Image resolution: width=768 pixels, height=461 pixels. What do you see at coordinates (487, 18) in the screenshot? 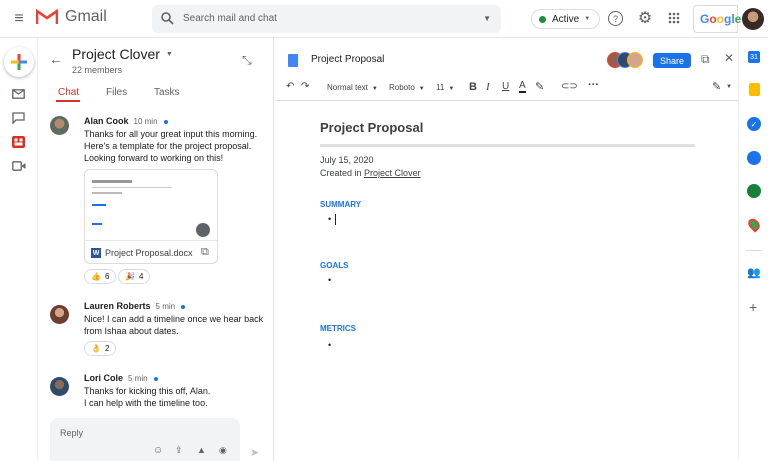
I see `search-options-icon: ▼` at bounding box center [487, 18].